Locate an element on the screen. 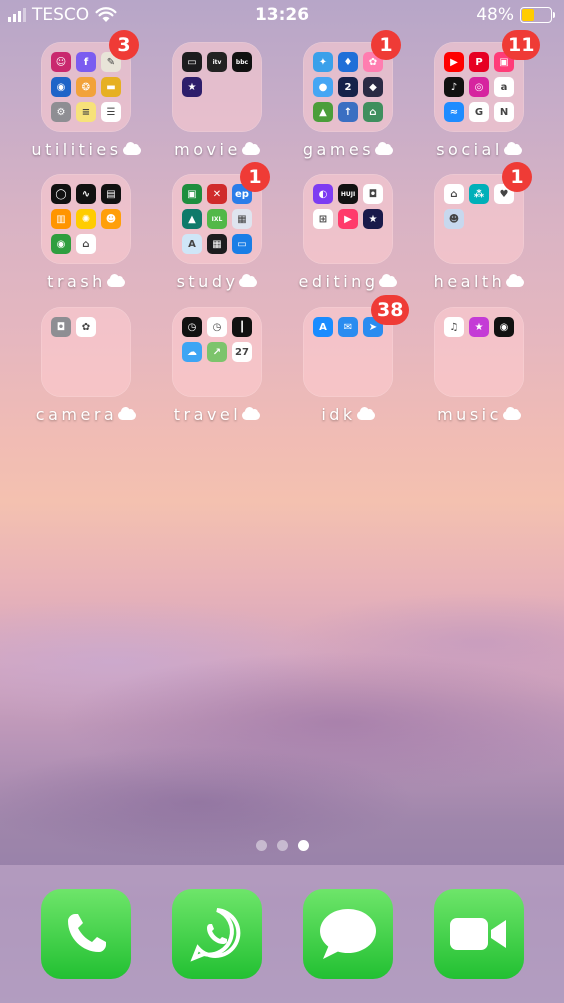 The height and width of the screenshot is (1003, 564). folder-label-text: camera is located at coordinates (76, 414).